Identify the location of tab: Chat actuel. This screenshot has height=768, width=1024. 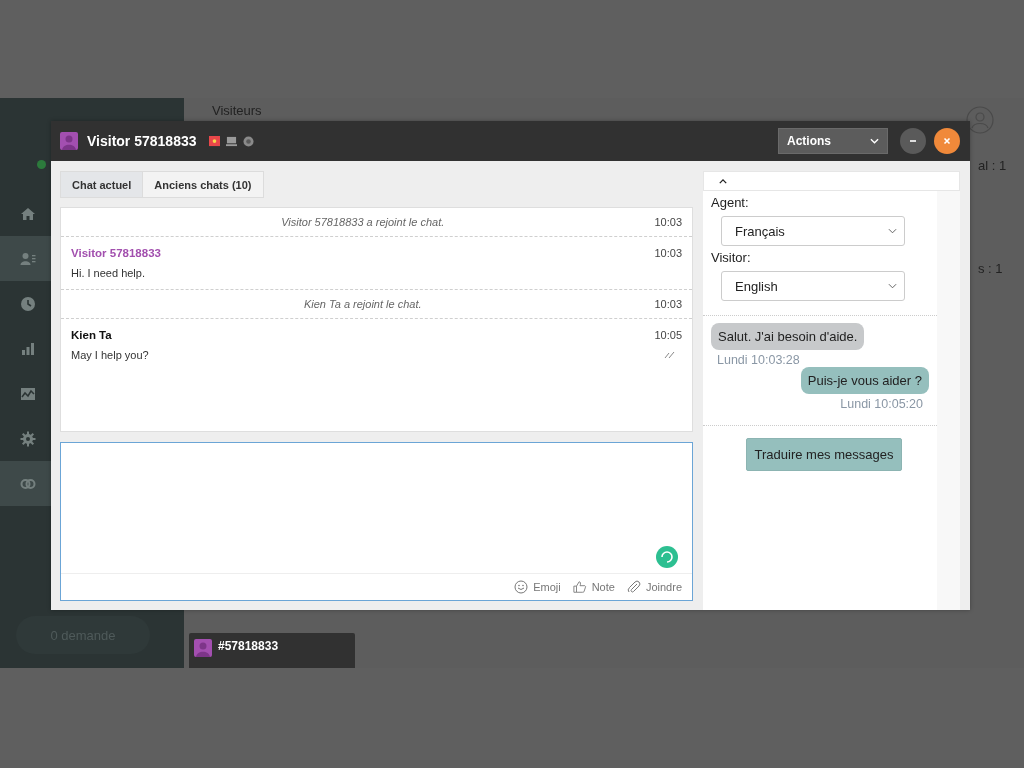
(102, 184).